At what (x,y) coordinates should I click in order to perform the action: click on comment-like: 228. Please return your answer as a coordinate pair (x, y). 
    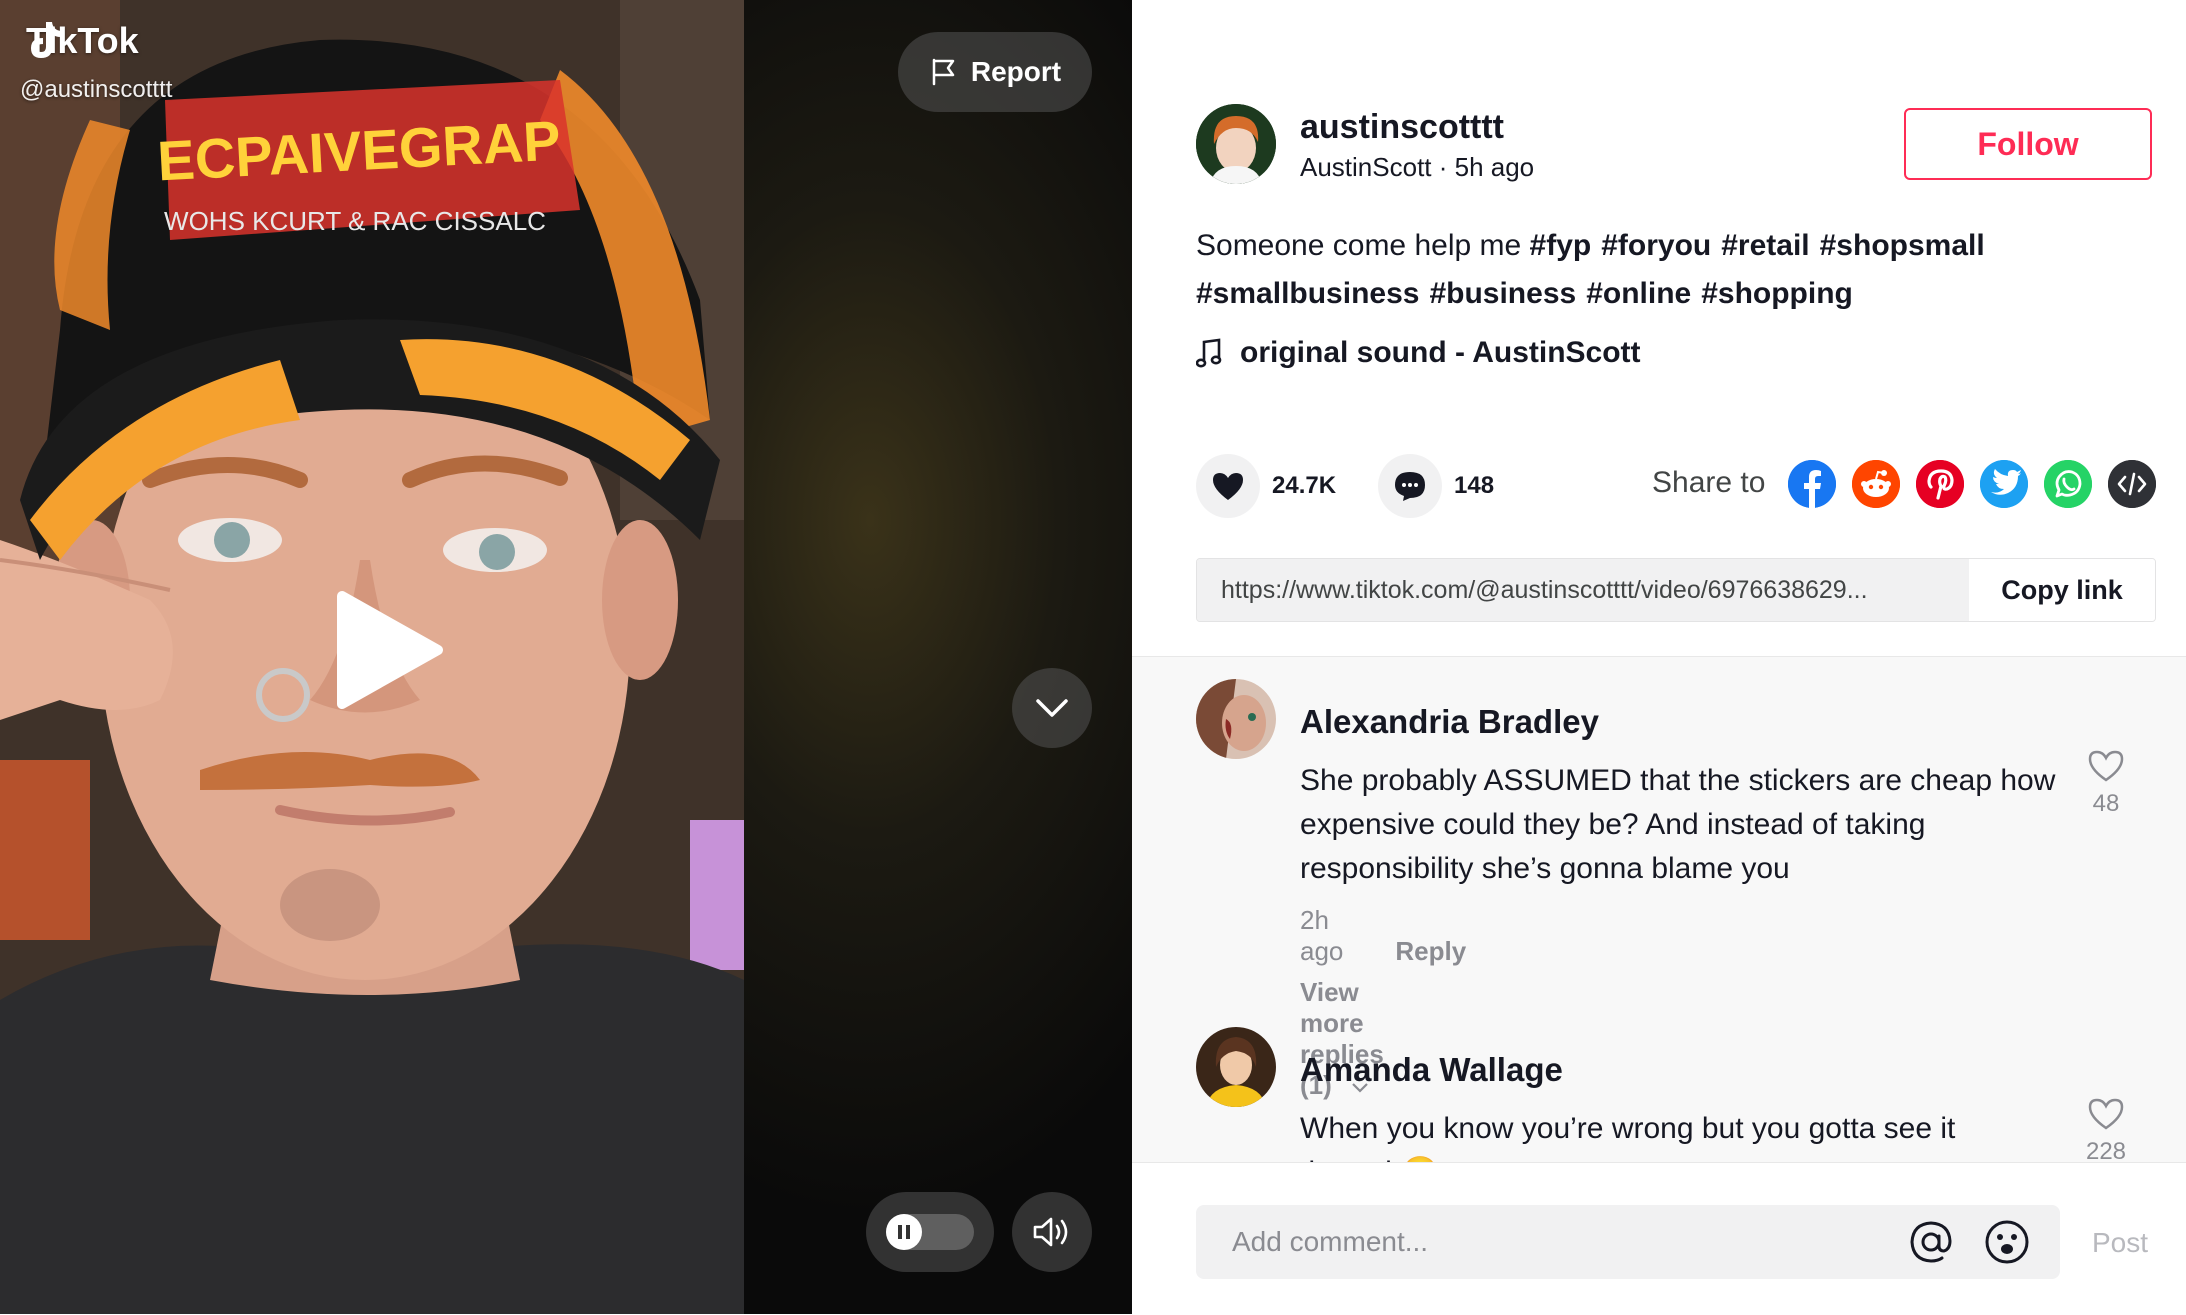
    Looking at the image, I should click on (2106, 1130).